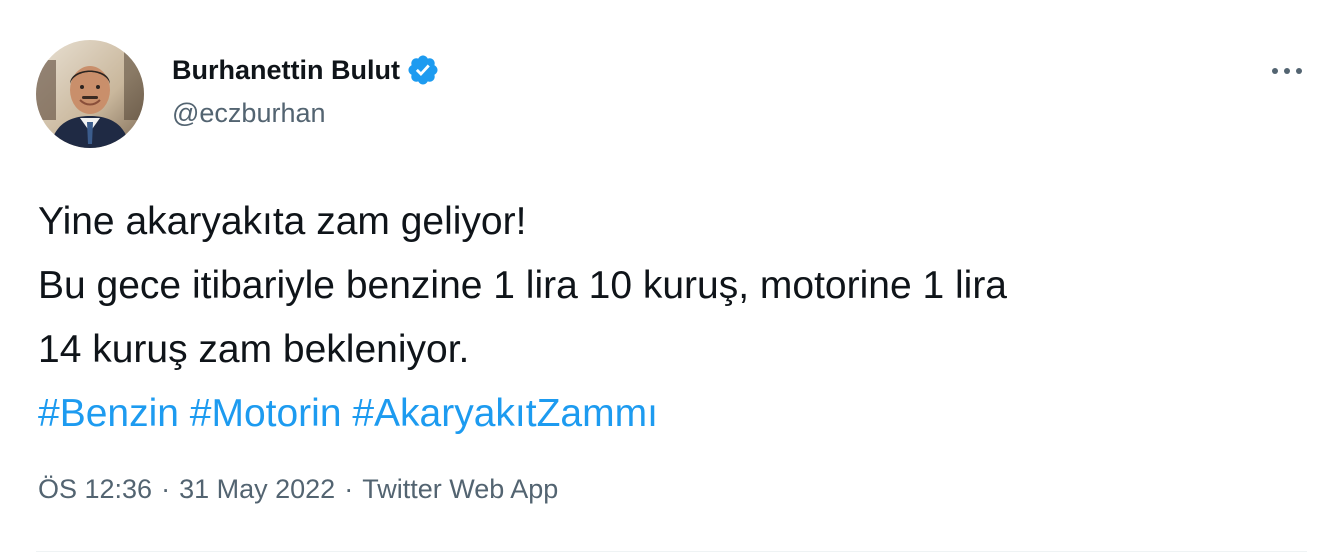 This screenshot has height=555, width=1343. I want to click on author-name-row: Burhanettin Bulut, so click(306, 70).